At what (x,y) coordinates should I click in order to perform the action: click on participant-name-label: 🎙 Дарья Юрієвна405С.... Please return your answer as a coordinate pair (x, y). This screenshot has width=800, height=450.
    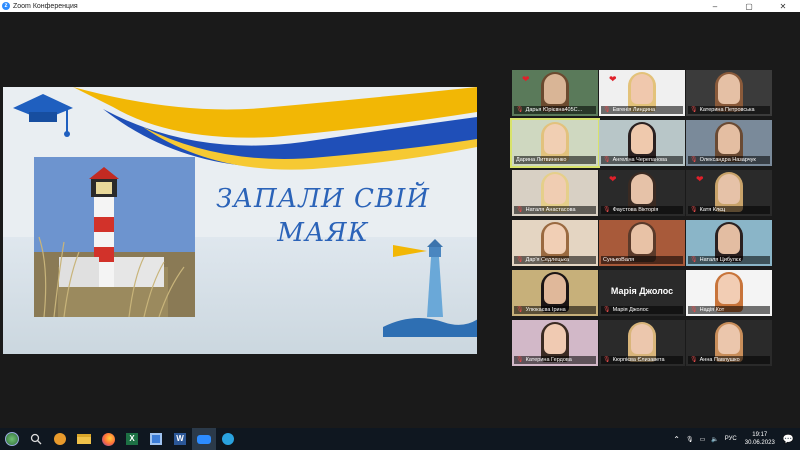
    Looking at the image, I should click on (555, 110).